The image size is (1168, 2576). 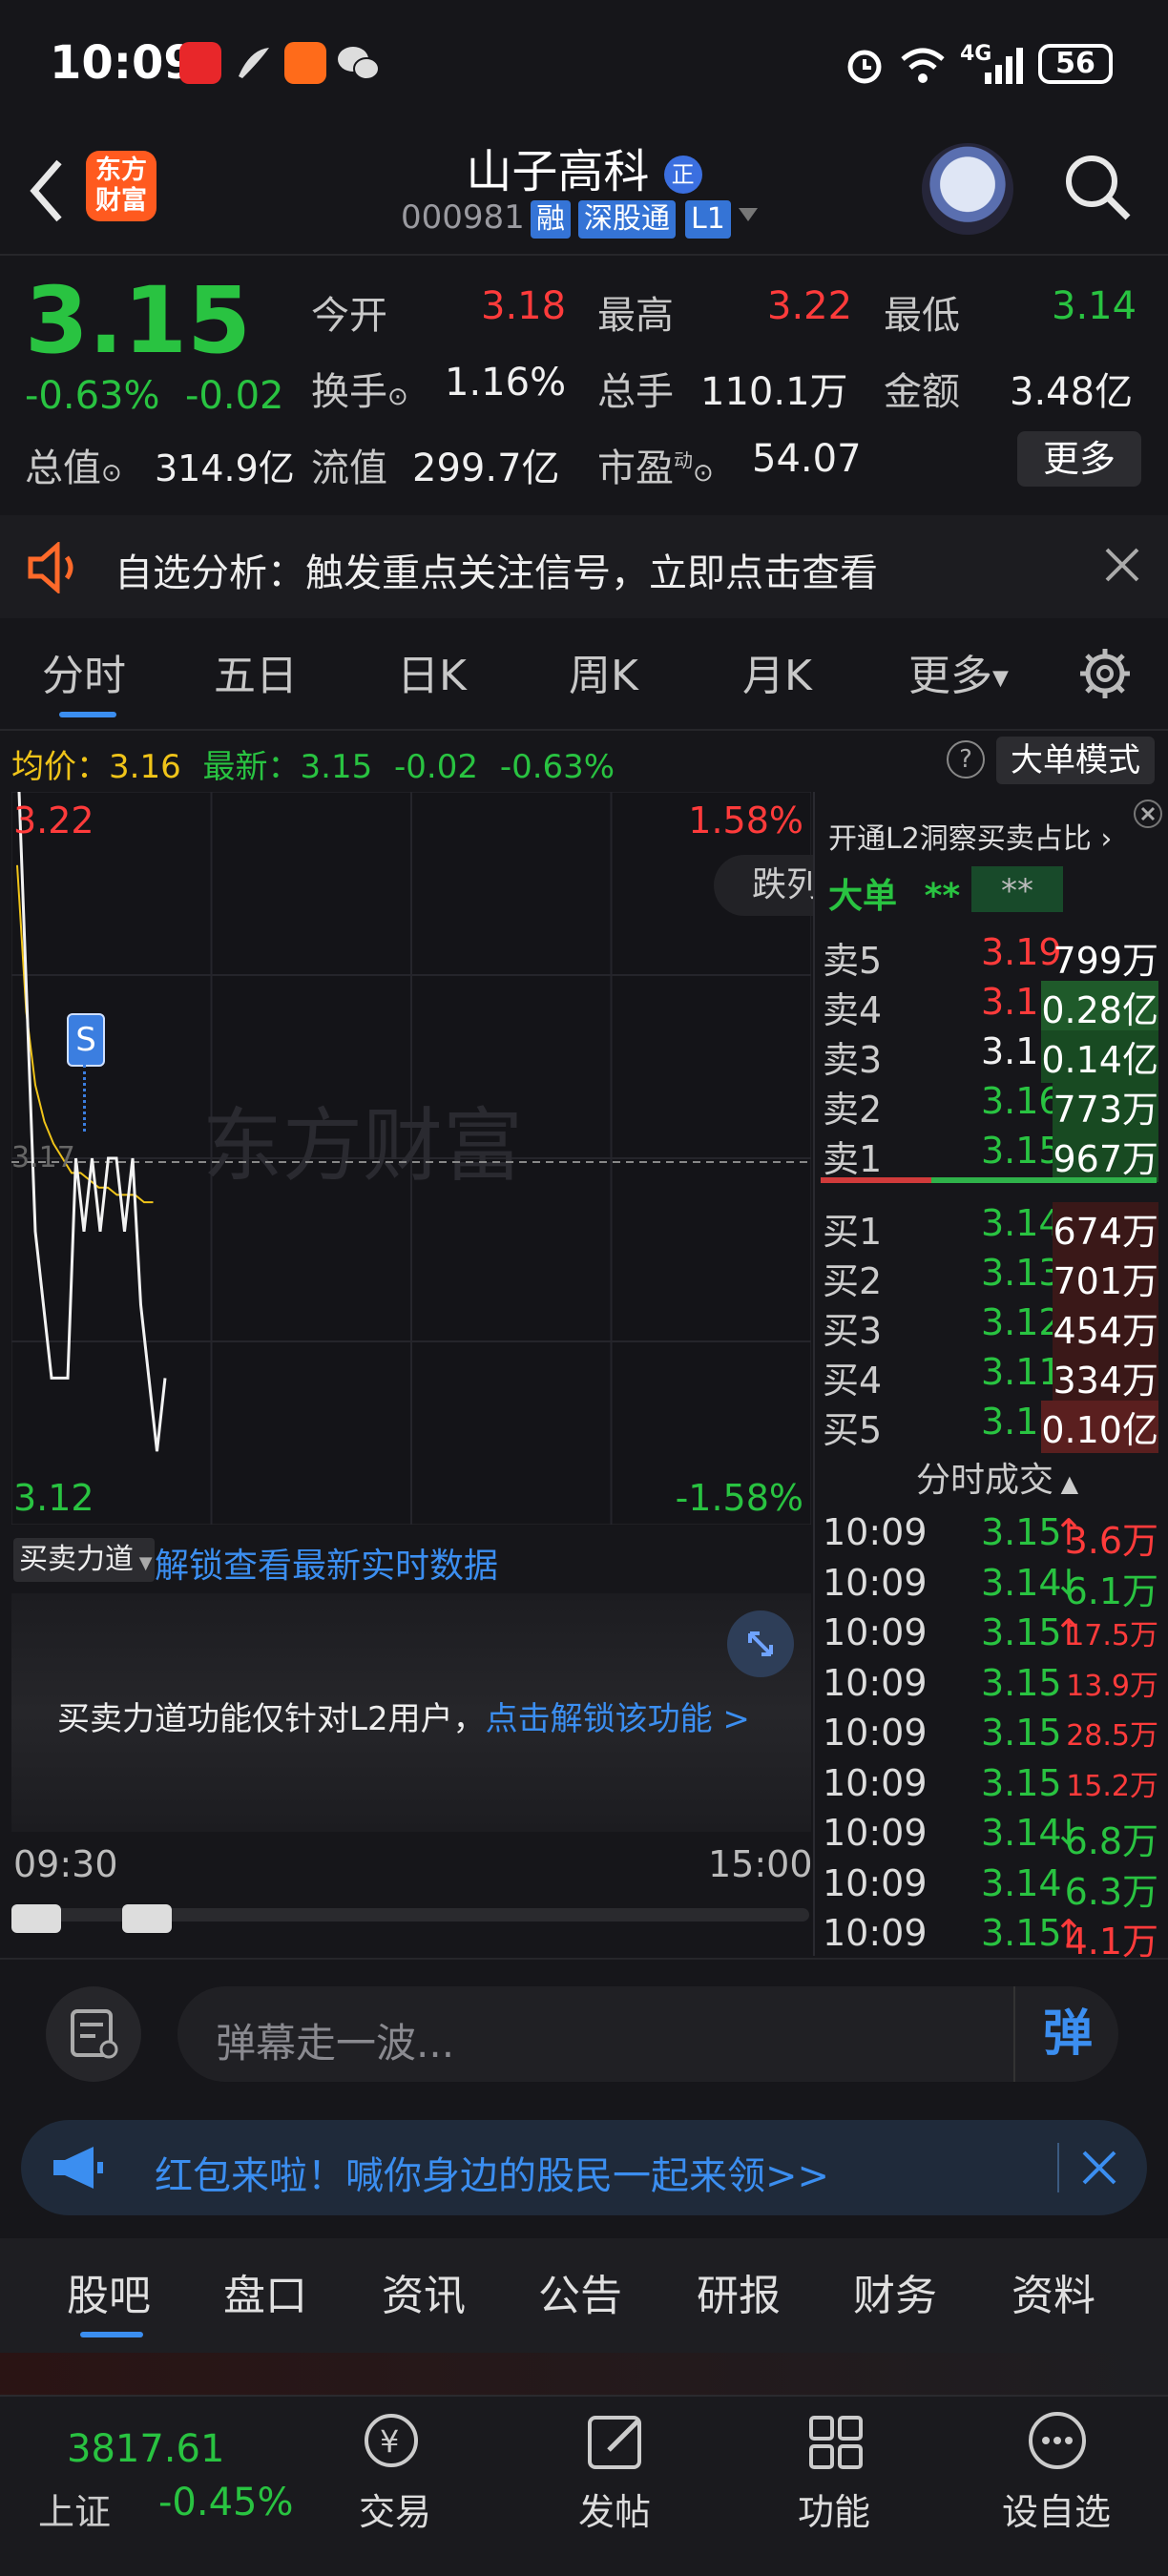 What do you see at coordinates (1057, 2441) in the screenshot?
I see `more-options-icon` at bounding box center [1057, 2441].